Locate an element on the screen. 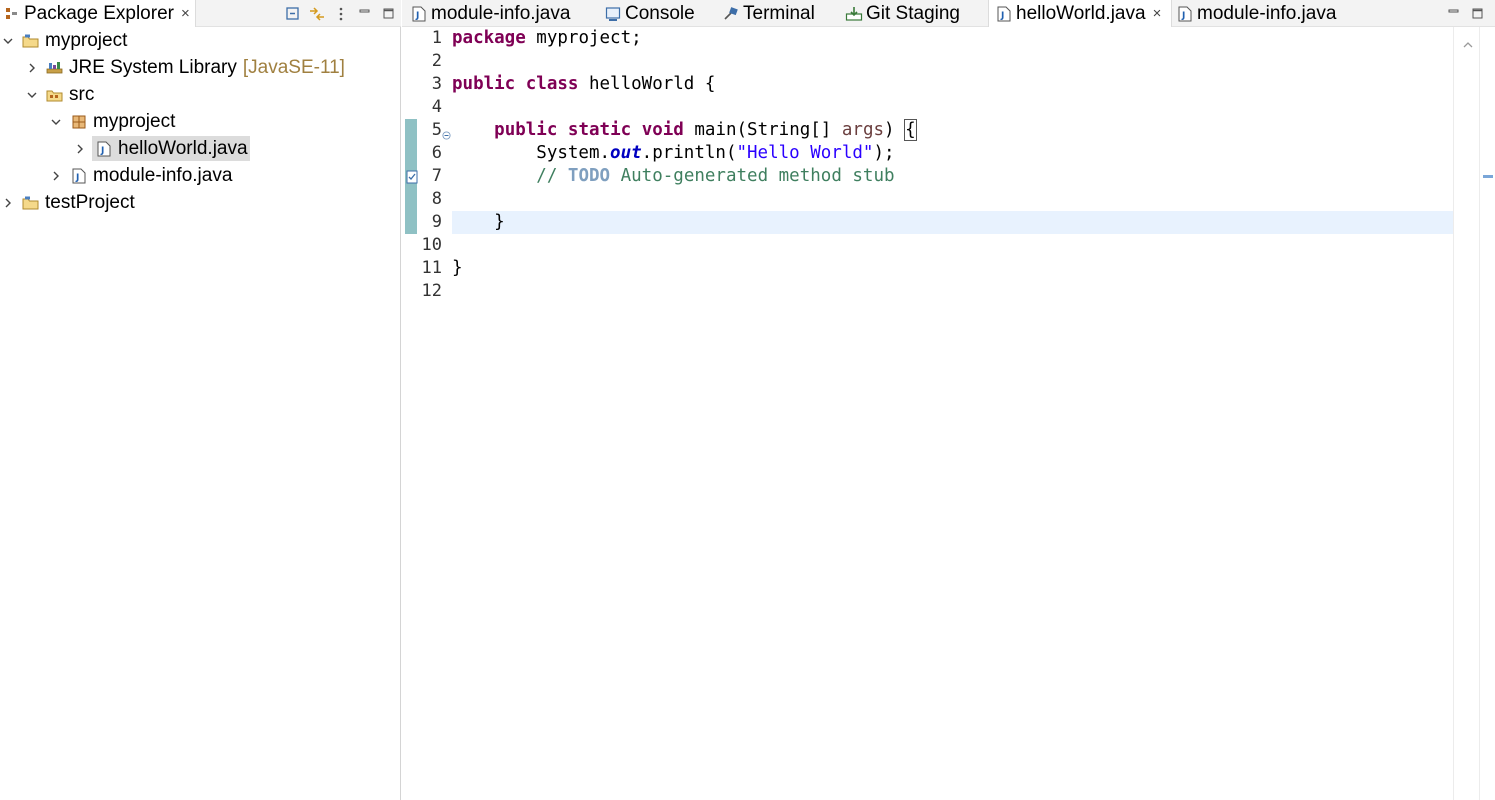 This screenshot has height=800, width=1495. code-line-6: System.out.println("Hello World"); is located at coordinates (952, 153).